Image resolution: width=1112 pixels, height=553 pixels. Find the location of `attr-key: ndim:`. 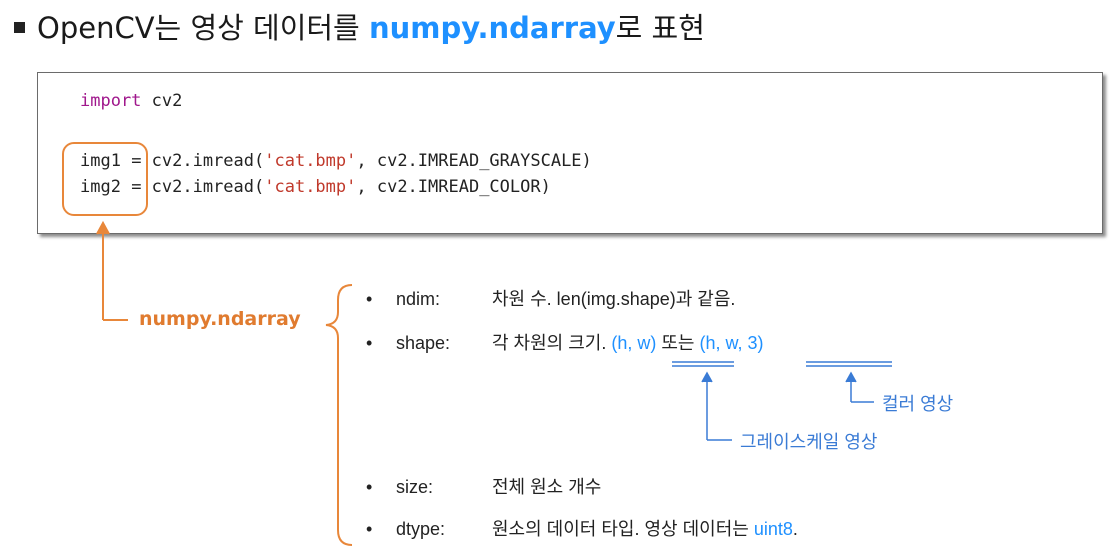

attr-key: ndim: is located at coordinates (418, 299).